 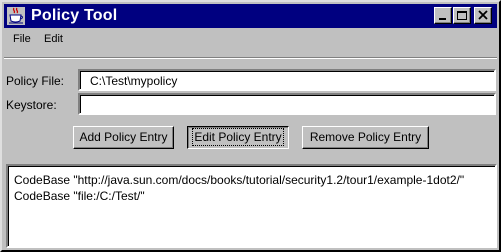 I want to click on edit-policy-entry-button: Edit Policy Entry, so click(x=238, y=137).